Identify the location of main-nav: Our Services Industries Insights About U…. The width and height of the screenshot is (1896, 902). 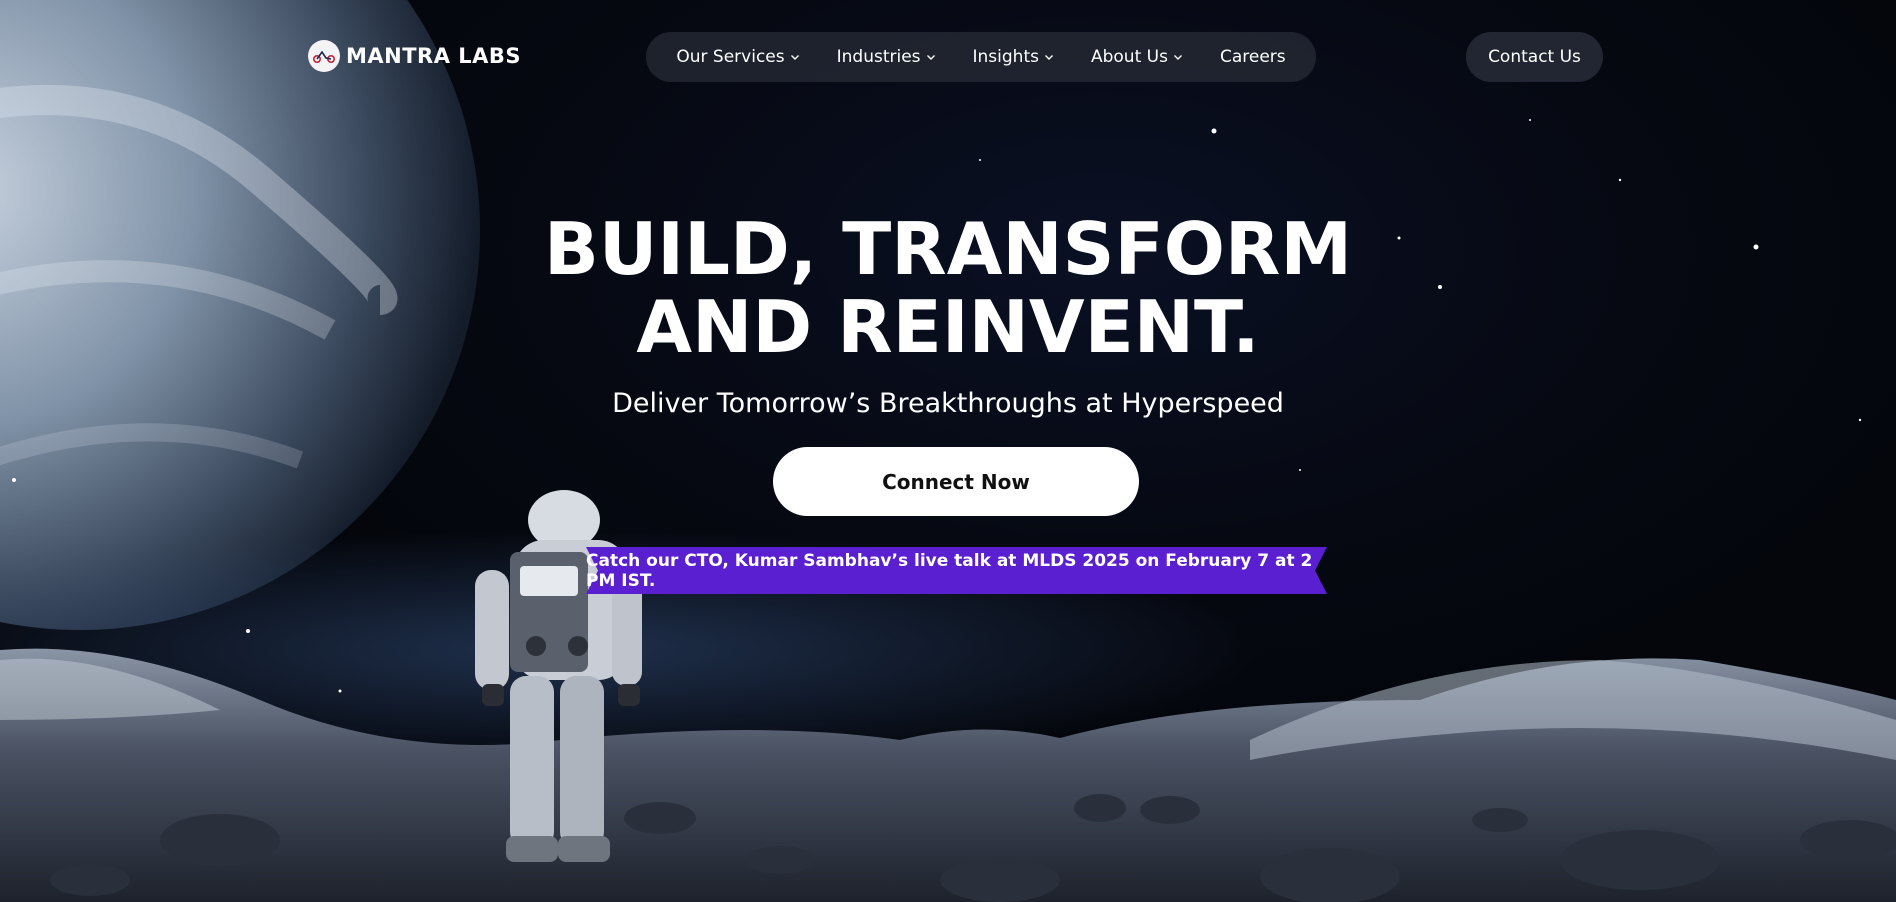
(981, 57).